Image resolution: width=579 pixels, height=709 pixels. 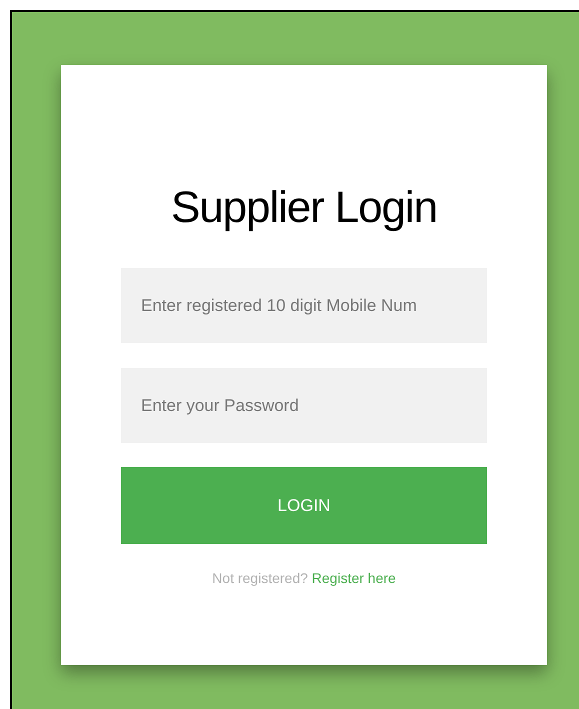 I want to click on register-link: Register here, so click(x=354, y=578).